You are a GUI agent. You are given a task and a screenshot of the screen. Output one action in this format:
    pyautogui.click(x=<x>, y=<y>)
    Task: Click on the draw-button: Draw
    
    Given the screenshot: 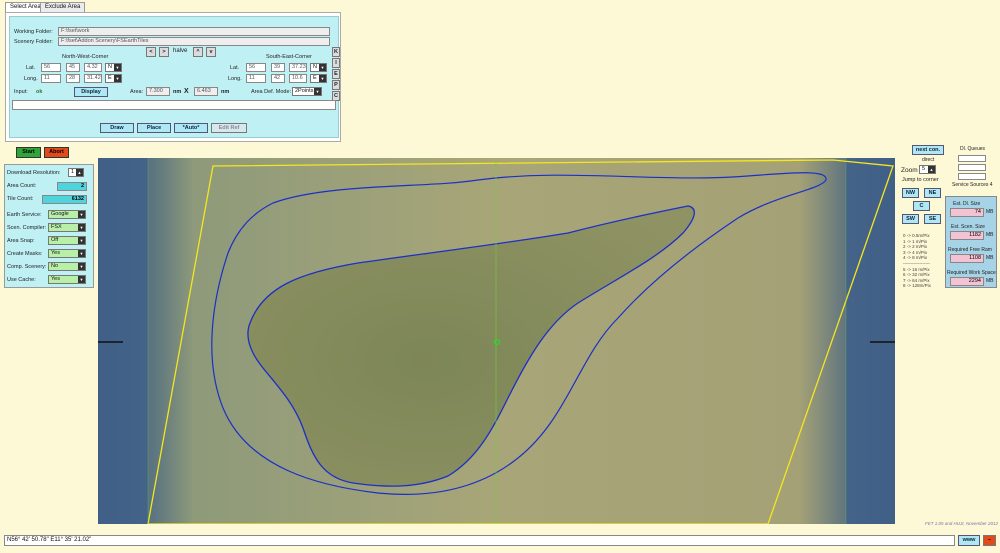 What is the action you would take?
    pyautogui.click(x=117, y=128)
    